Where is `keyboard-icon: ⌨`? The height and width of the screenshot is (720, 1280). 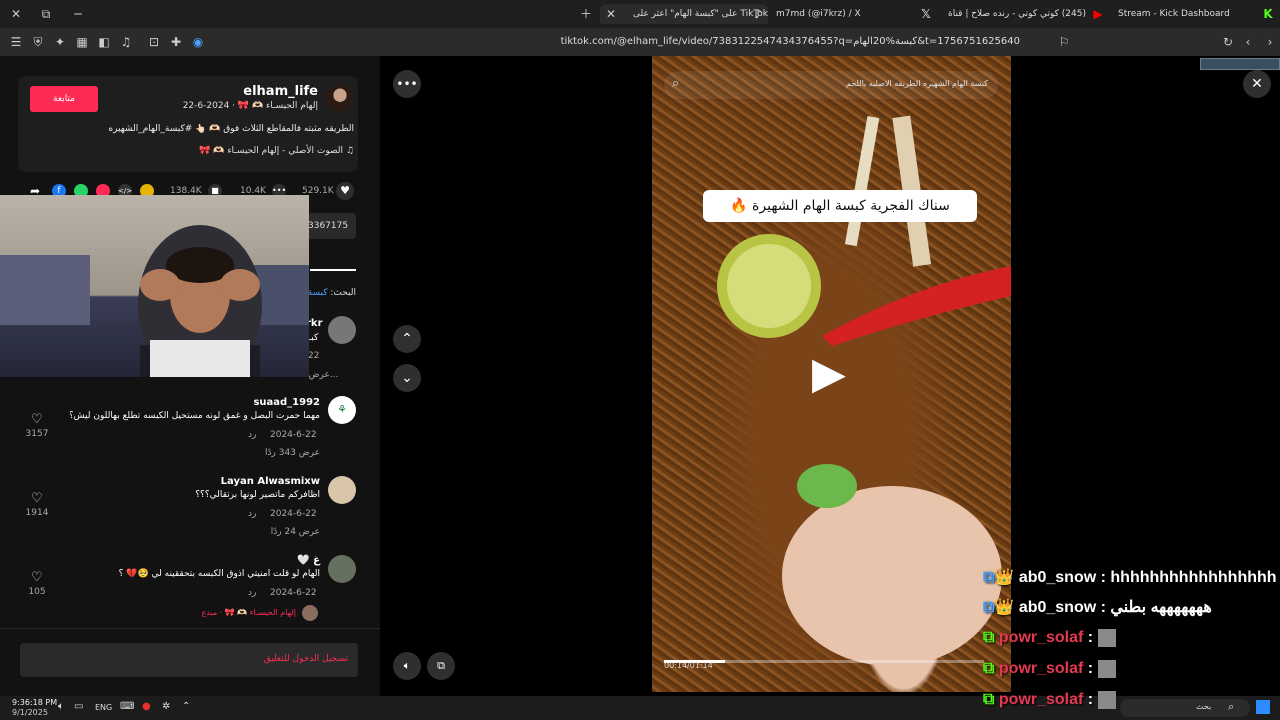
keyboard-icon: ⌨ is located at coordinates (127, 706).